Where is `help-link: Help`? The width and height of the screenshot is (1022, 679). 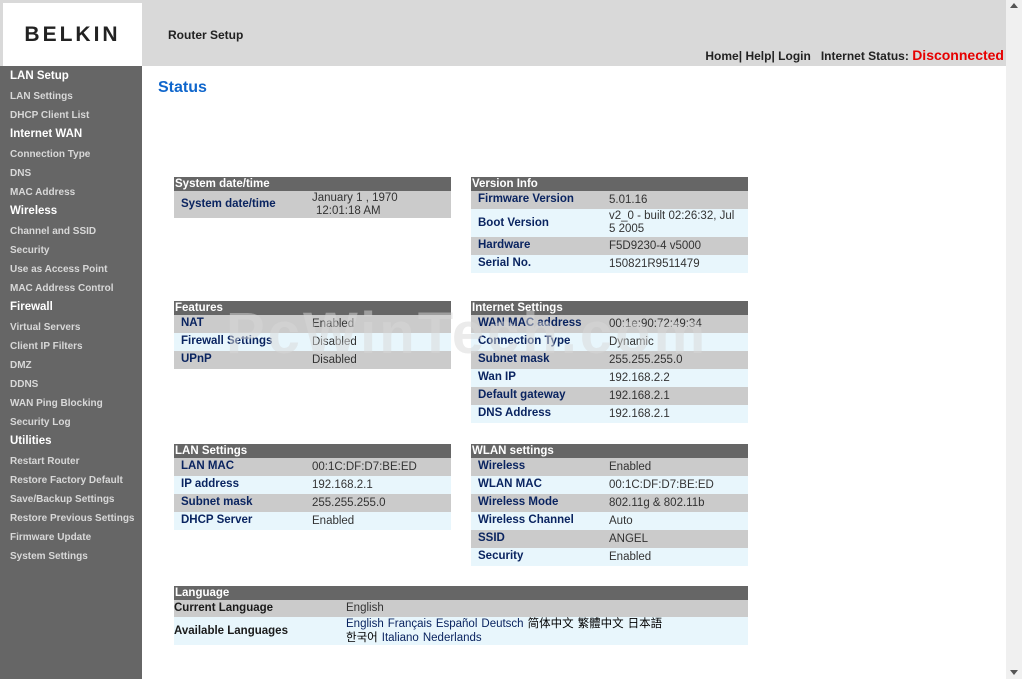 help-link: Help is located at coordinates (758, 56).